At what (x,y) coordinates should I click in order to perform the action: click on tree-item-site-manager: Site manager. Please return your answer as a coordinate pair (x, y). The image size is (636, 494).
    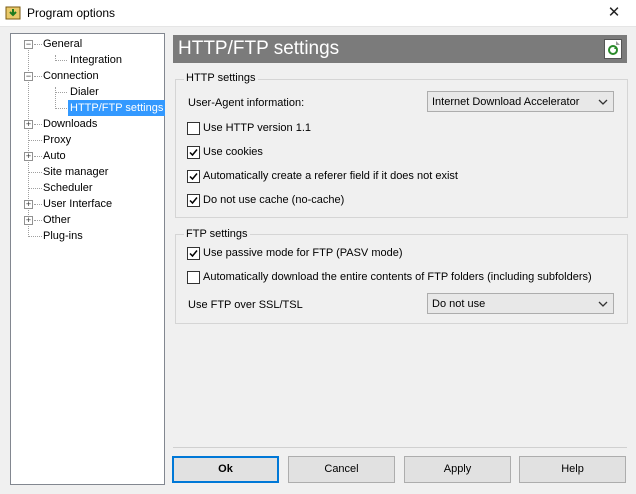
    Looking at the image, I should click on (75, 172).